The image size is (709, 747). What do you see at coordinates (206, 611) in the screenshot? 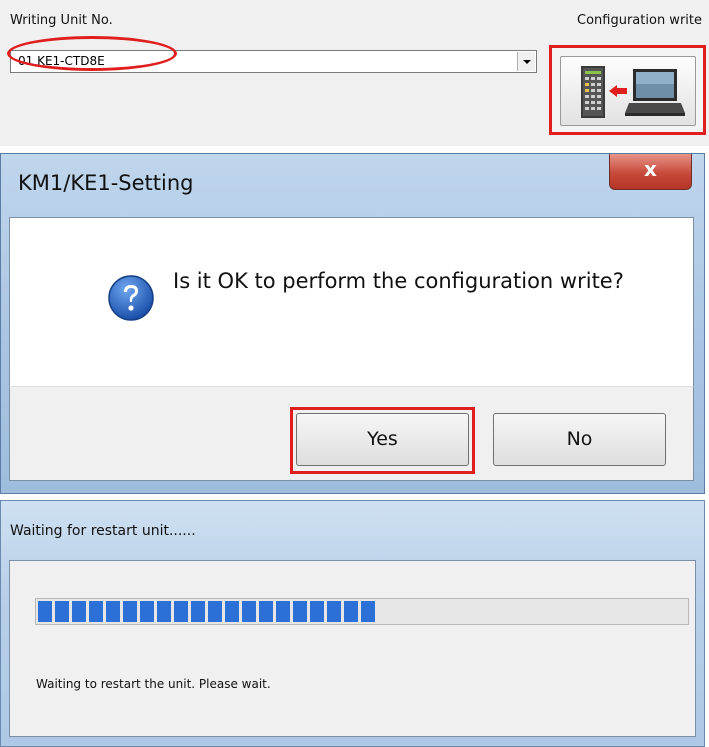
I see `progress-fill` at bounding box center [206, 611].